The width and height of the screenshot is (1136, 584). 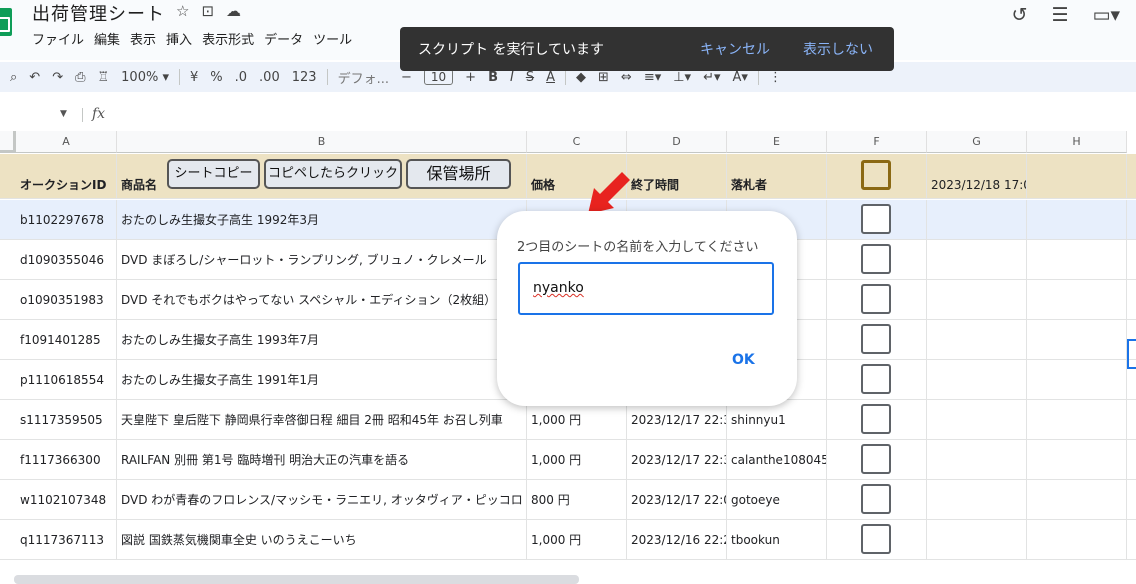 What do you see at coordinates (677, 499) in the screenshot?
I see `cell-end-time: 2023/12/17 22:0` at bounding box center [677, 499].